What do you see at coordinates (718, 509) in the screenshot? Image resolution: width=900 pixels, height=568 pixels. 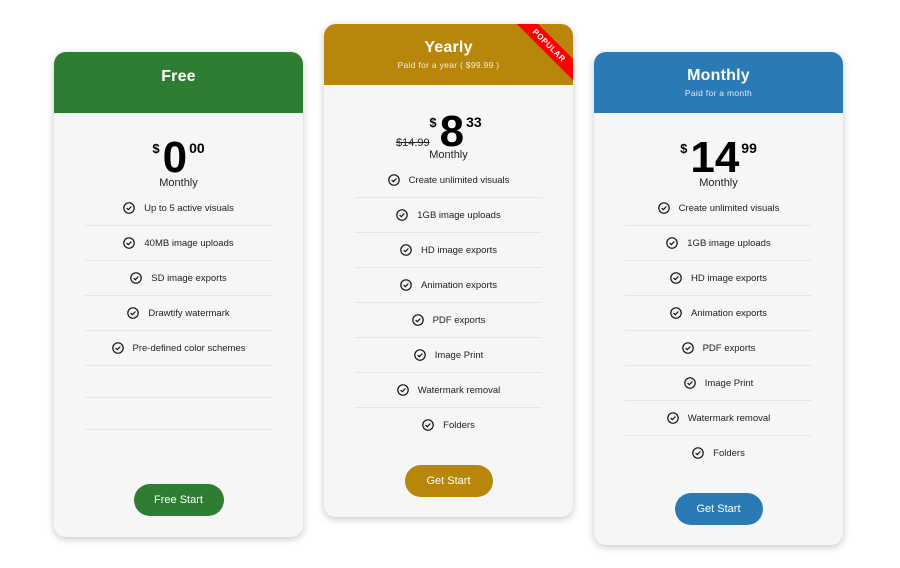 I see `monthly-get-start-button: Get Start` at bounding box center [718, 509].